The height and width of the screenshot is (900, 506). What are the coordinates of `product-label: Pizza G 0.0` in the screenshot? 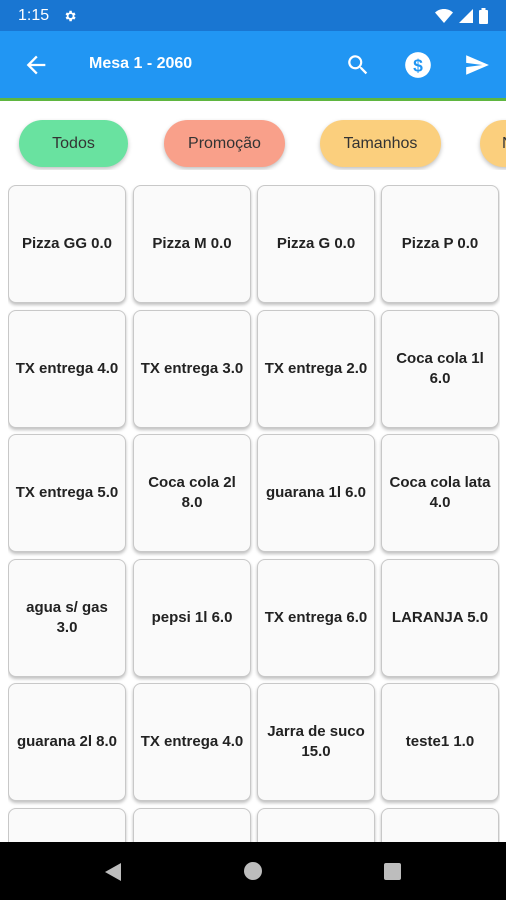 It's located at (316, 243).